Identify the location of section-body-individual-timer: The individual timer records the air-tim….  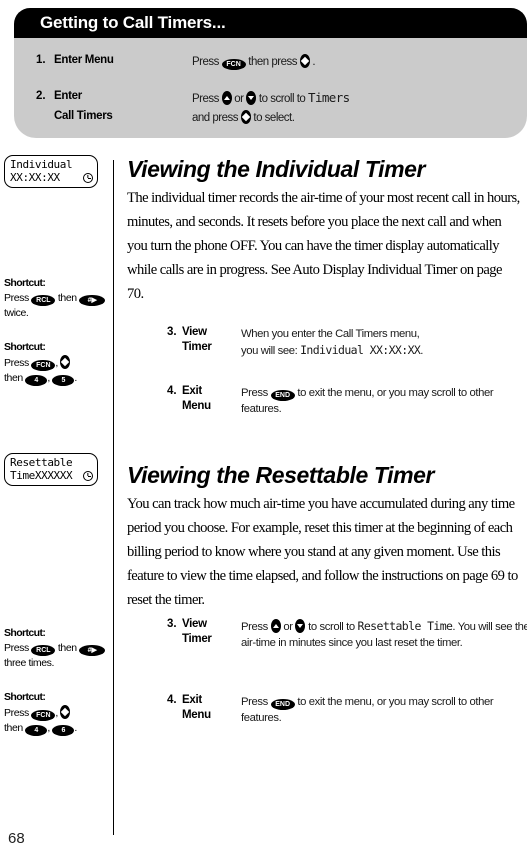
(323, 246).